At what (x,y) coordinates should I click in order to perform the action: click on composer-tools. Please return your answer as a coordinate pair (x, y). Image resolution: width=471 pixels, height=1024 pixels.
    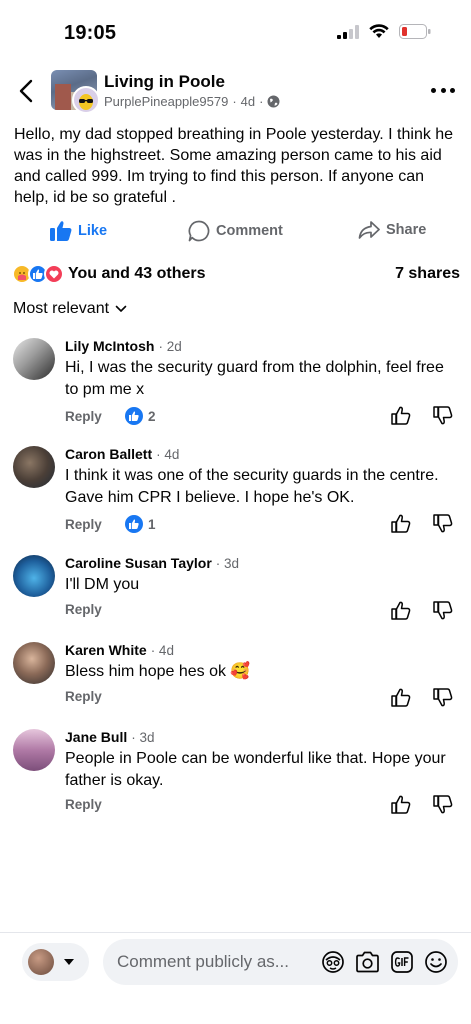
    Looking at the image, I should click on (384, 962).